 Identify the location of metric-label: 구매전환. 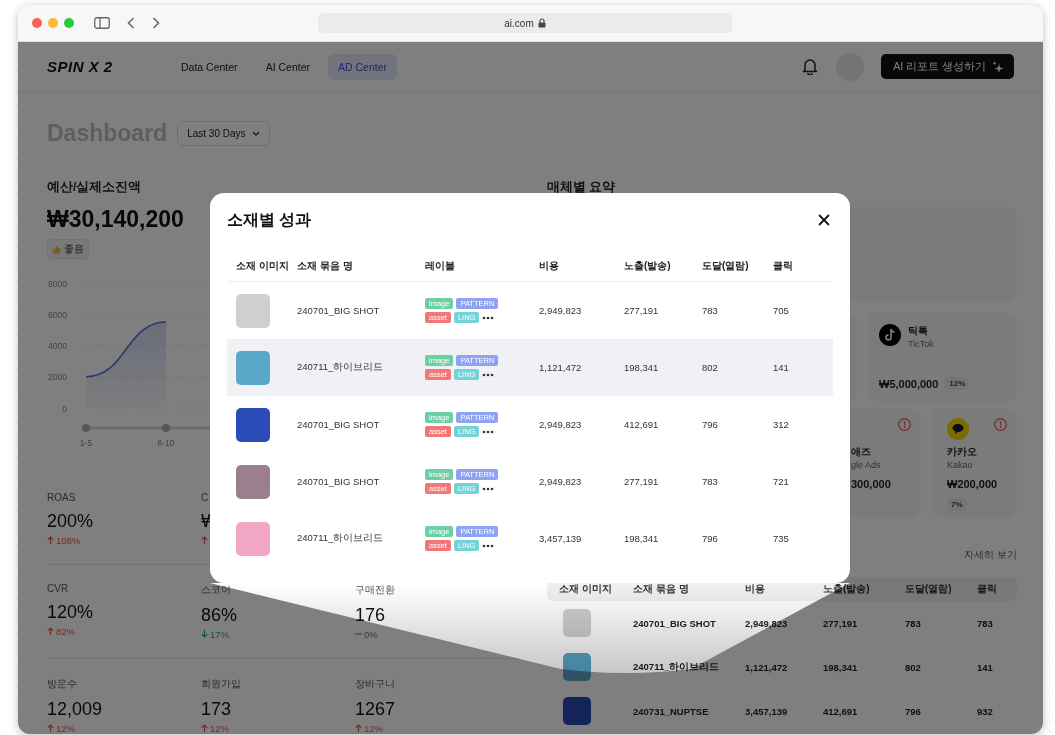
(375, 590).